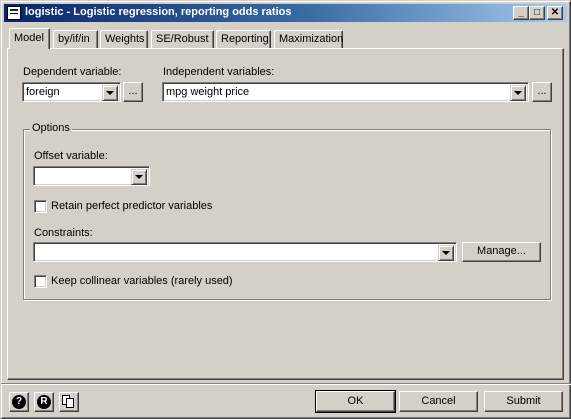 The width and height of the screenshot is (571, 419). Describe the element at coordinates (71, 92) in the screenshot. I see `dependent-variable-combo: foreign` at that location.